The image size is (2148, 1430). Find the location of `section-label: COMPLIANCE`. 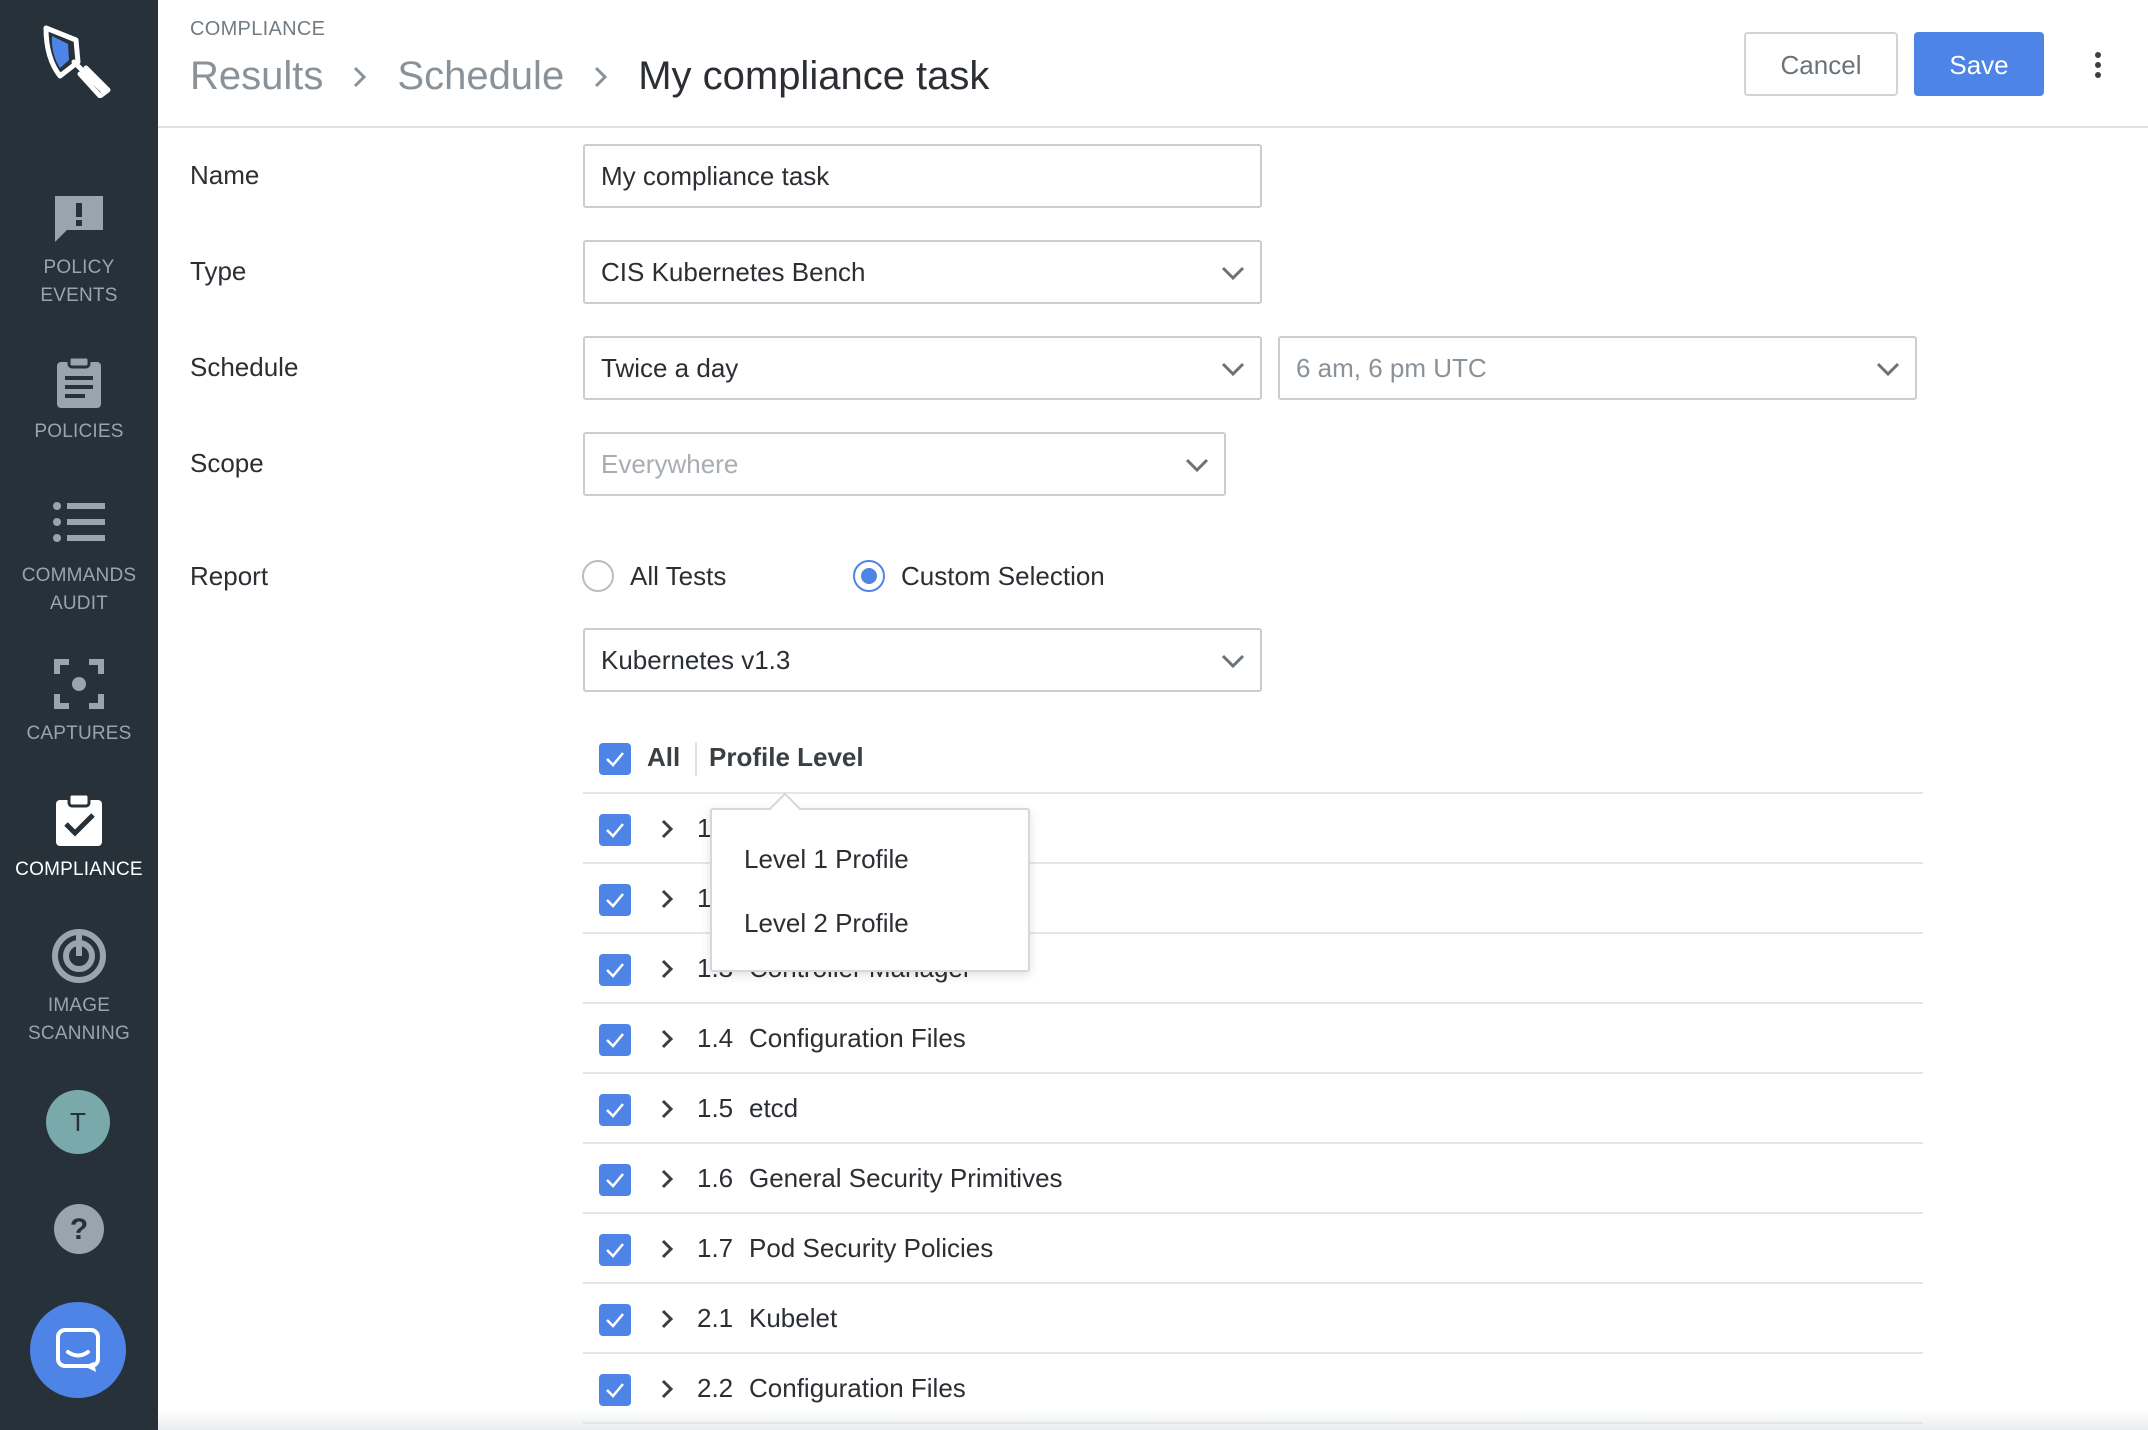

section-label: COMPLIANCE is located at coordinates (258, 29).